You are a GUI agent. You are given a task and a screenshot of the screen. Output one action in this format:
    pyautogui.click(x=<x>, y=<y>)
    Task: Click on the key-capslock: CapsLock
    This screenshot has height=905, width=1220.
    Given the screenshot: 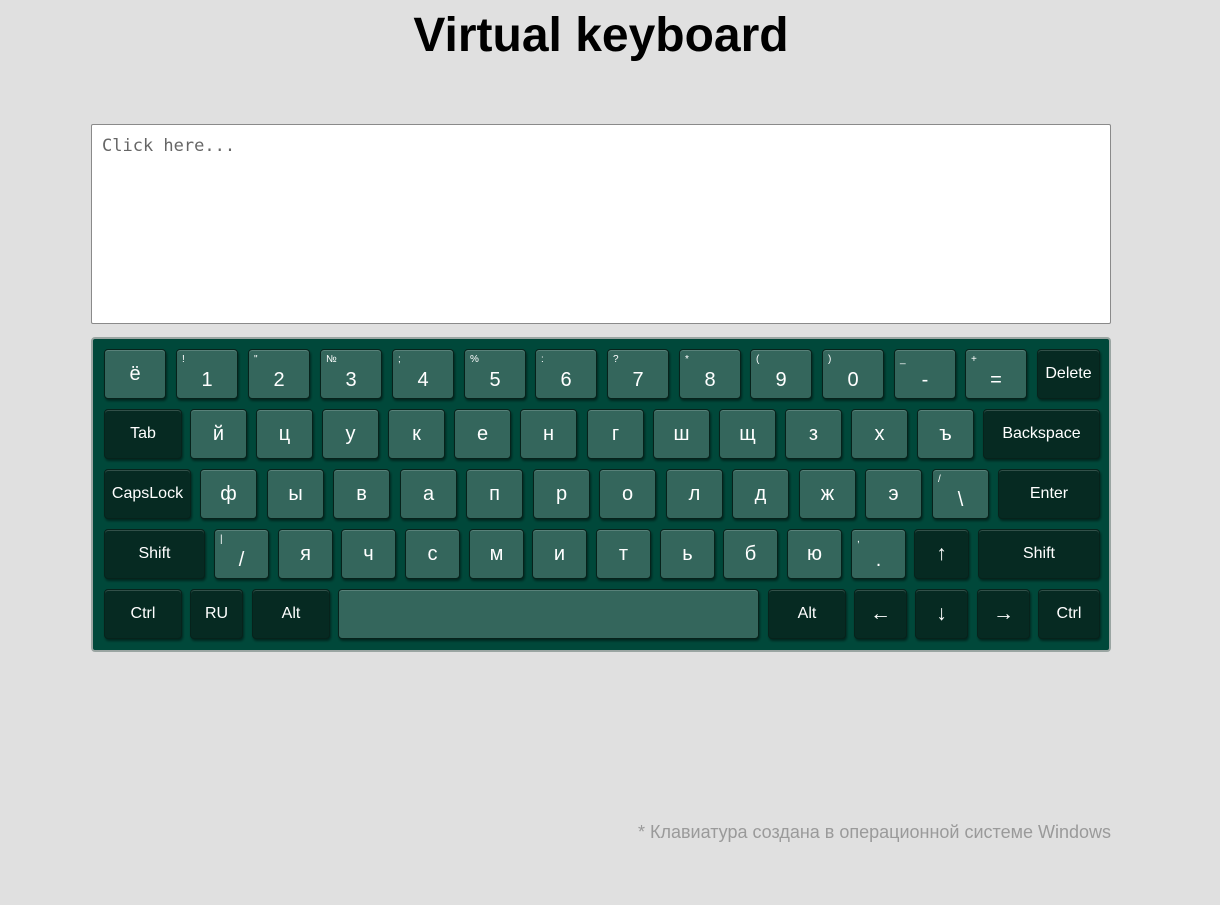 What is the action you would take?
    pyautogui.click(x=147, y=494)
    